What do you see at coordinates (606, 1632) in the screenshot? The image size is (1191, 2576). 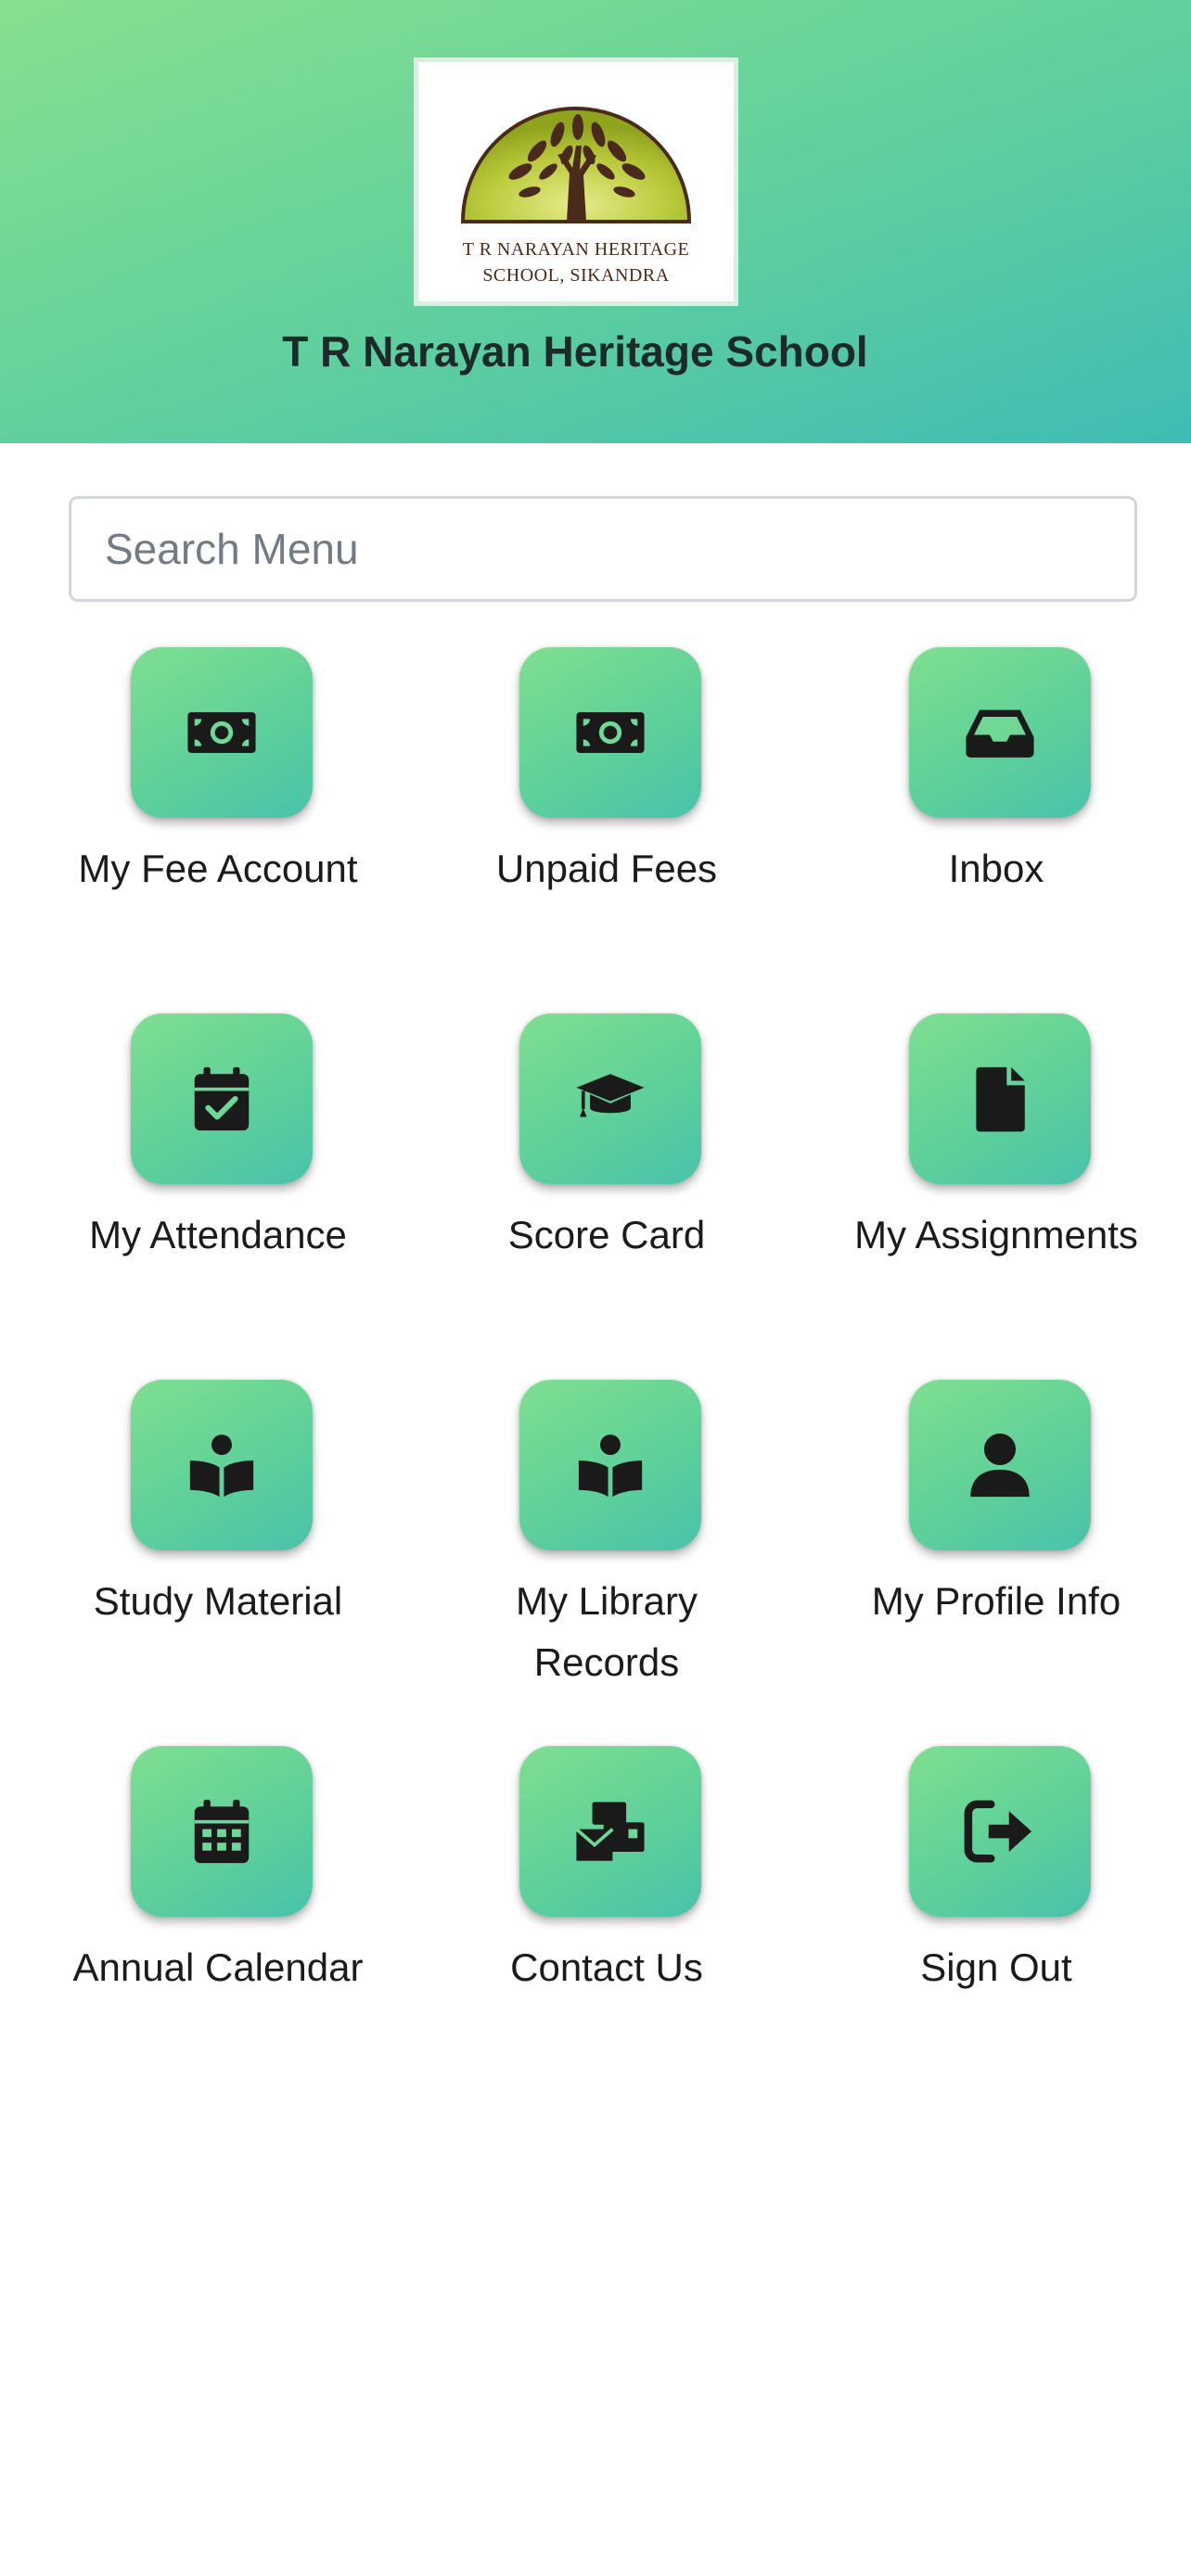 I see `menu-tile-label: My Library Records` at bounding box center [606, 1632].